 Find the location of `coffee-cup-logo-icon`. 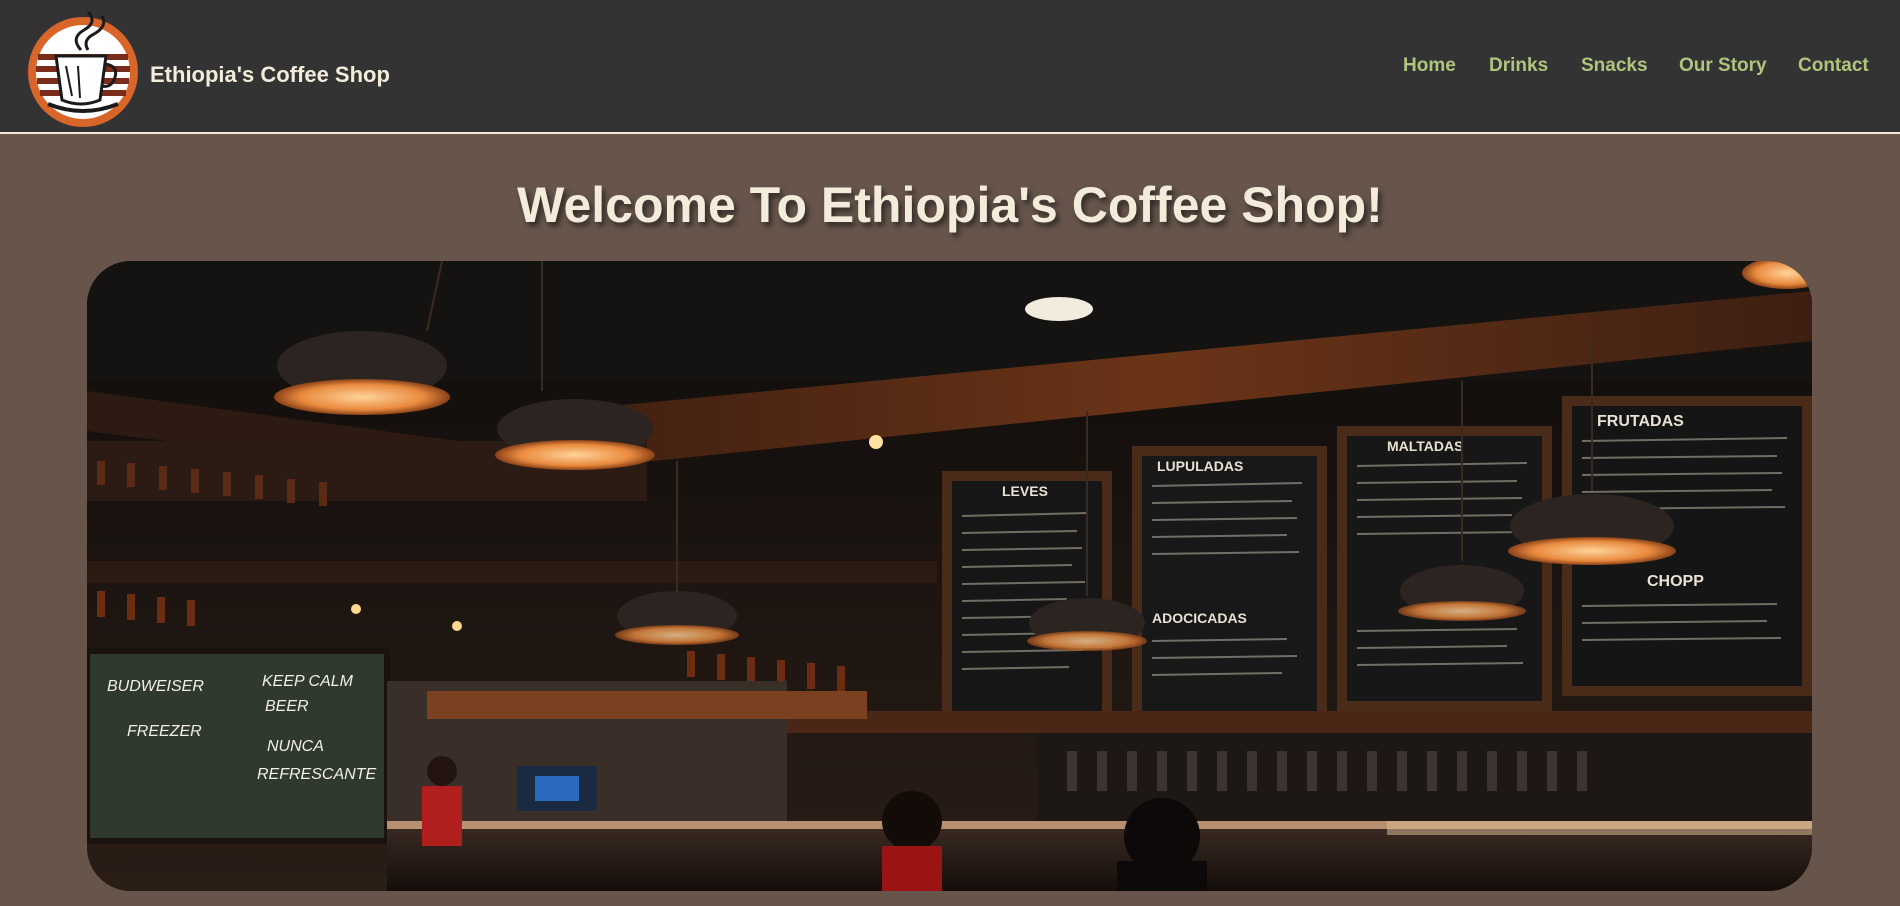

coffee-cup-logo-icon is located at coordinates (83, 68).